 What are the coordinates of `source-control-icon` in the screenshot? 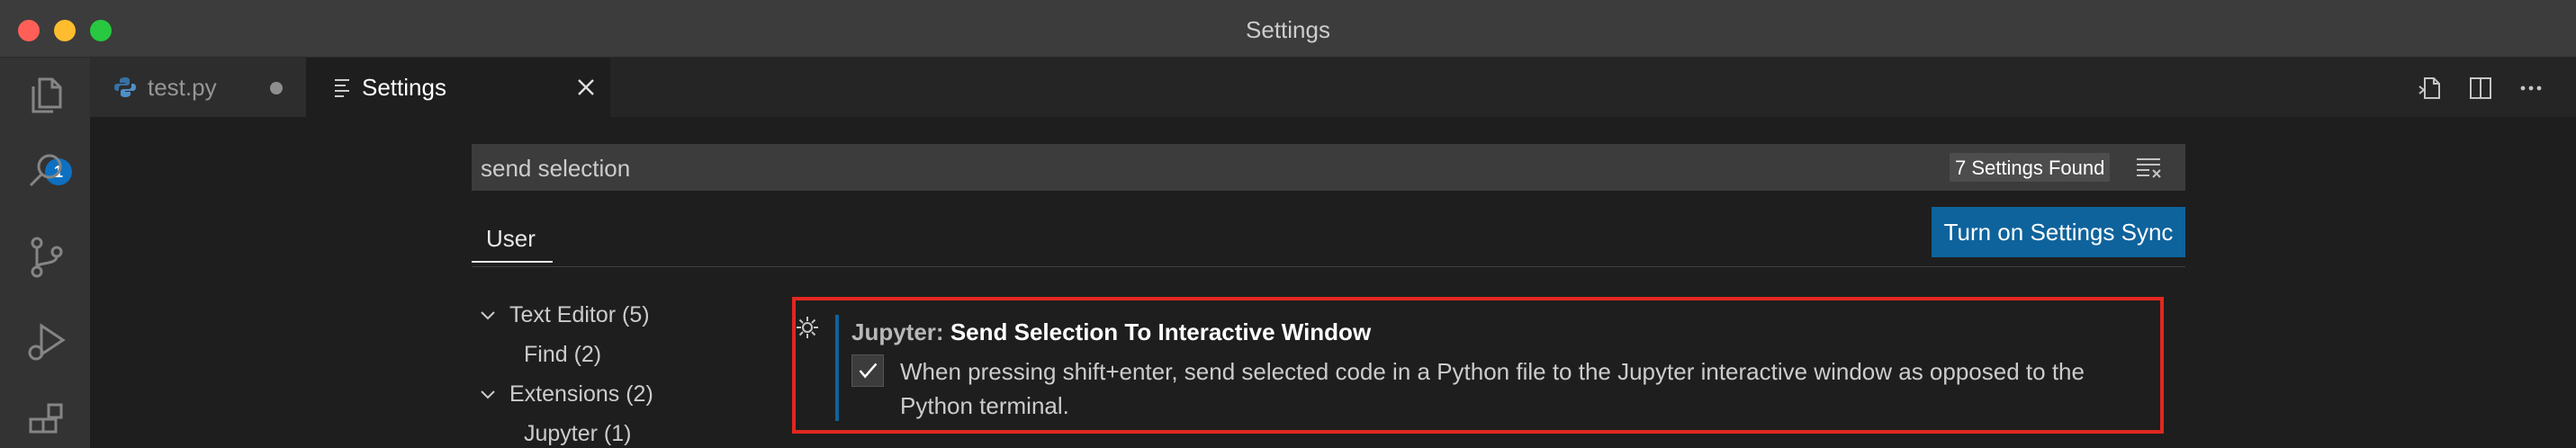 It's located at (46, 257).